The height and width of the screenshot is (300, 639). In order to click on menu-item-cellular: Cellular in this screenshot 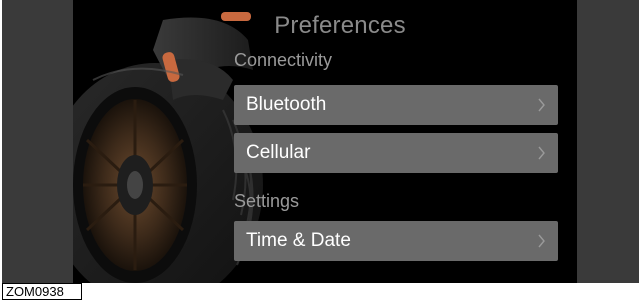, I will do `click(396, 153)`.